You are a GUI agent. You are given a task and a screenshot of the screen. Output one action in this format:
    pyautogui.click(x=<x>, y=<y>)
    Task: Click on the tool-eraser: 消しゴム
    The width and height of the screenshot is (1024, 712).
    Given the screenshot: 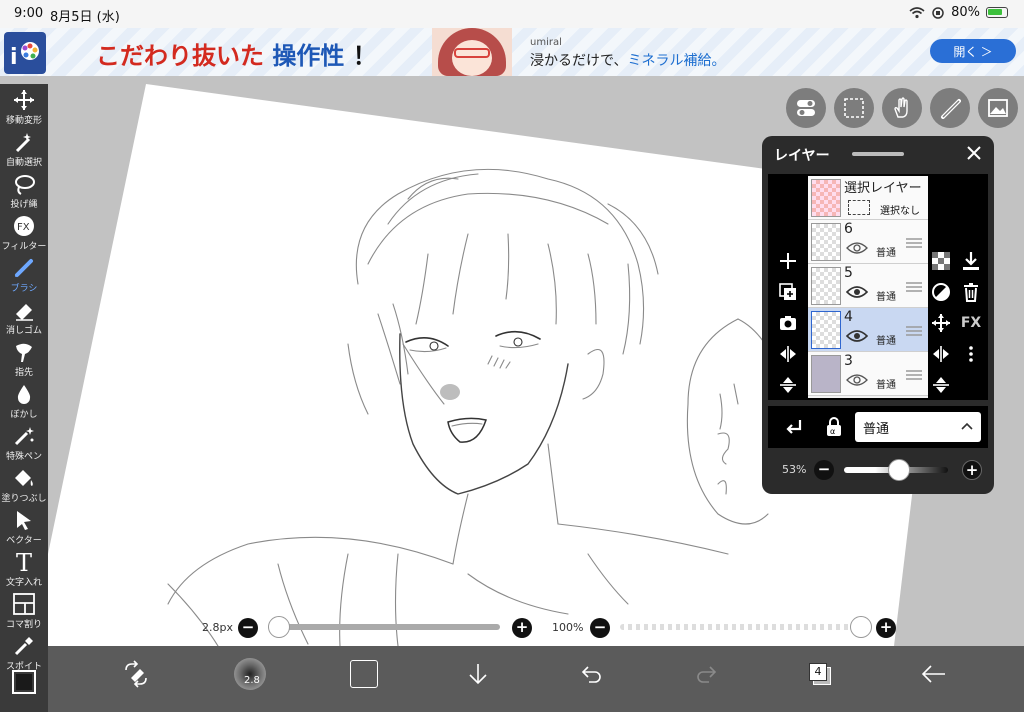 What is the action you would take?
    pyautogui.click(x=24, y=317)
    